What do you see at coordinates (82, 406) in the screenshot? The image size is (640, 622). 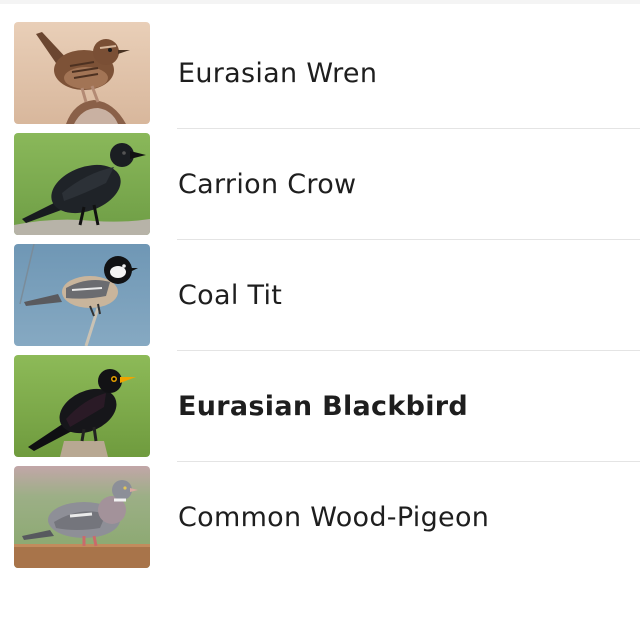 I see `eurasian-blackbird-photo-icon` at bounding box center [82, 406].